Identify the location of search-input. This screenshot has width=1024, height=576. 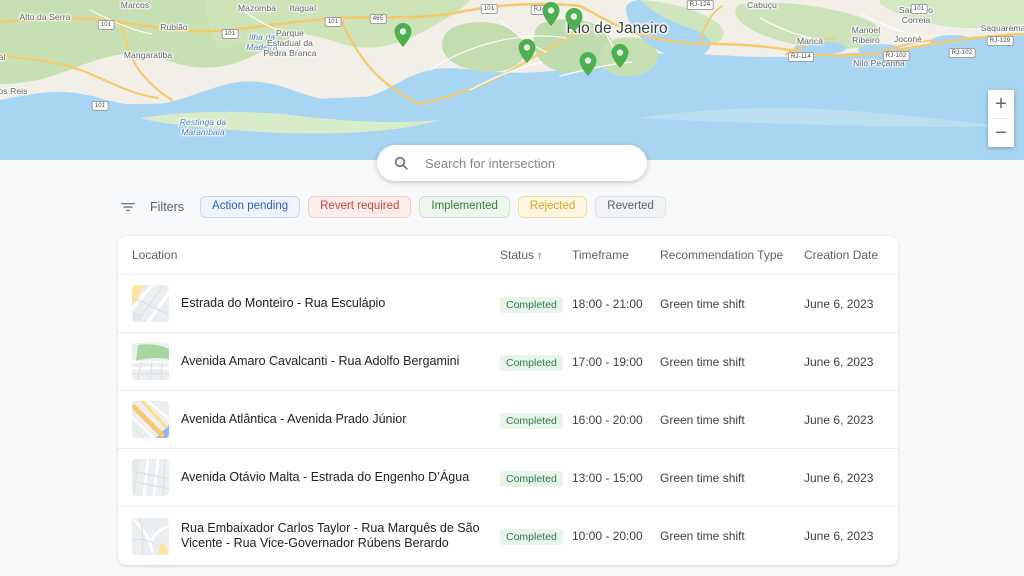
(527, 163).